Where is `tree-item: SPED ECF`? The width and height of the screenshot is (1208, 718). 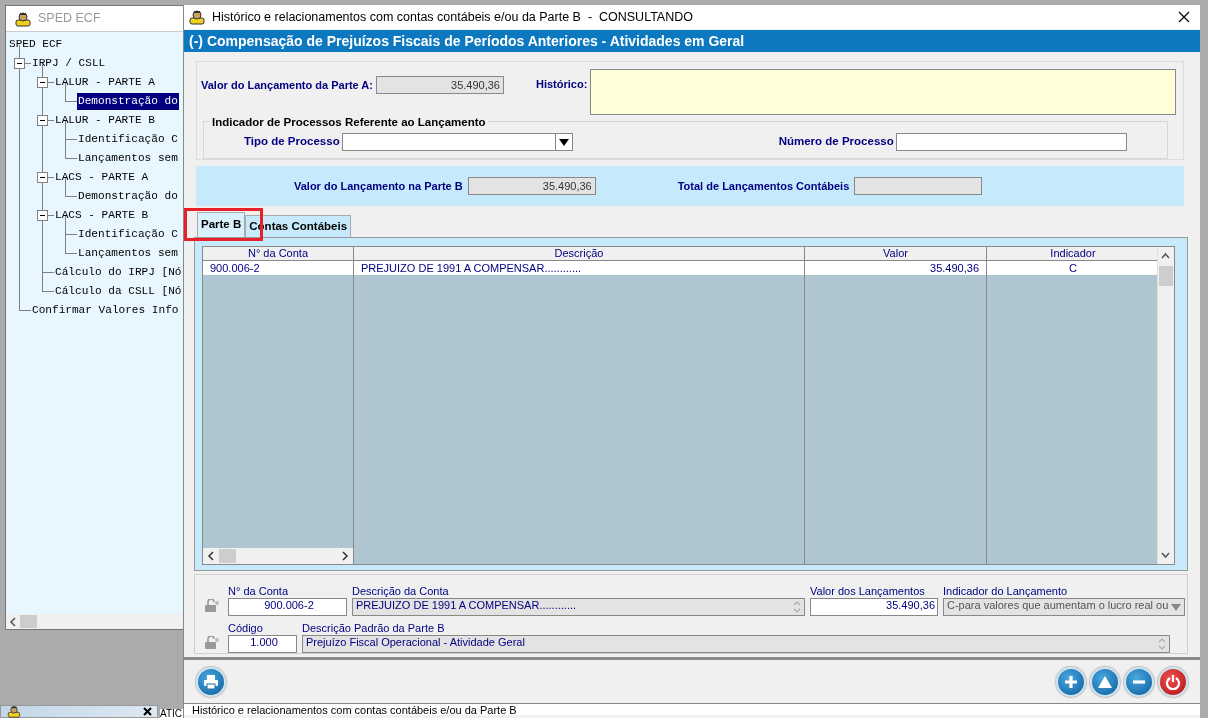 tree-item: SPED ECF is located at coordinates (36, 44).